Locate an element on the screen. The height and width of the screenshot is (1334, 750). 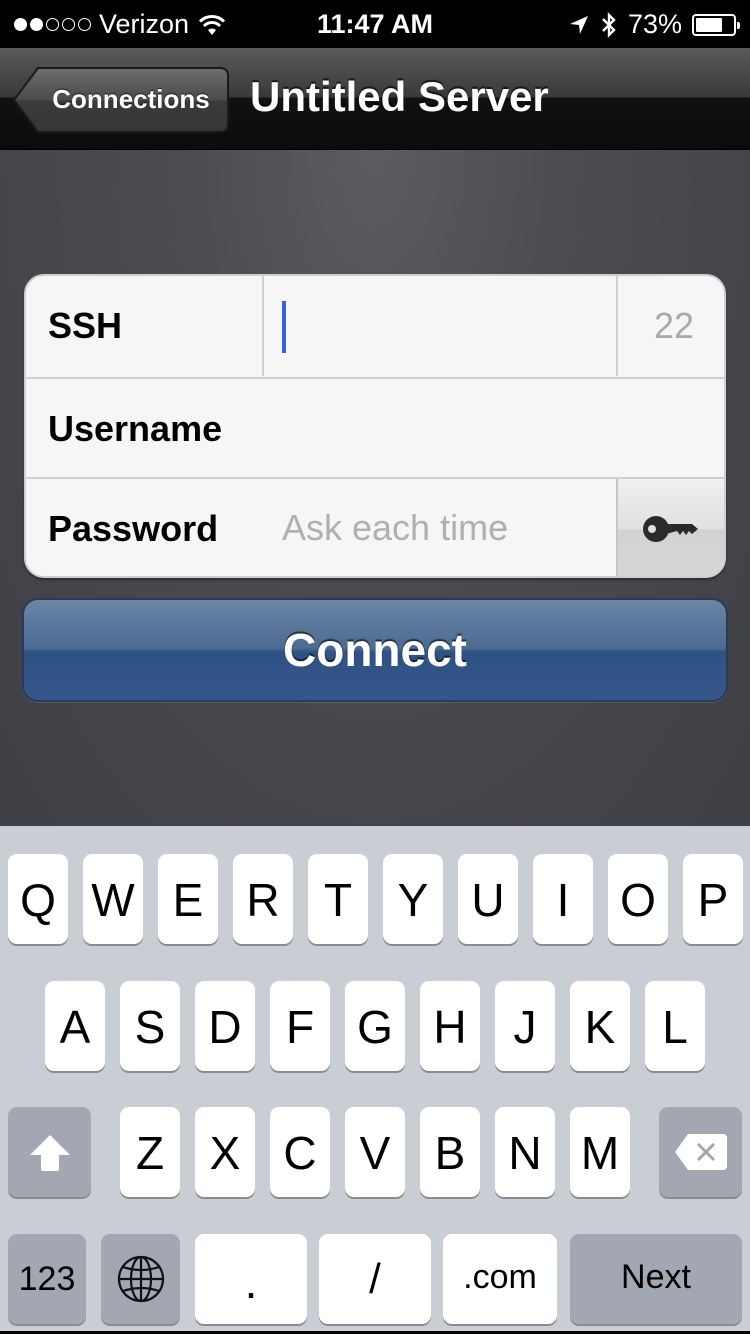
key-label: V is located at coordinates (375, 1153).